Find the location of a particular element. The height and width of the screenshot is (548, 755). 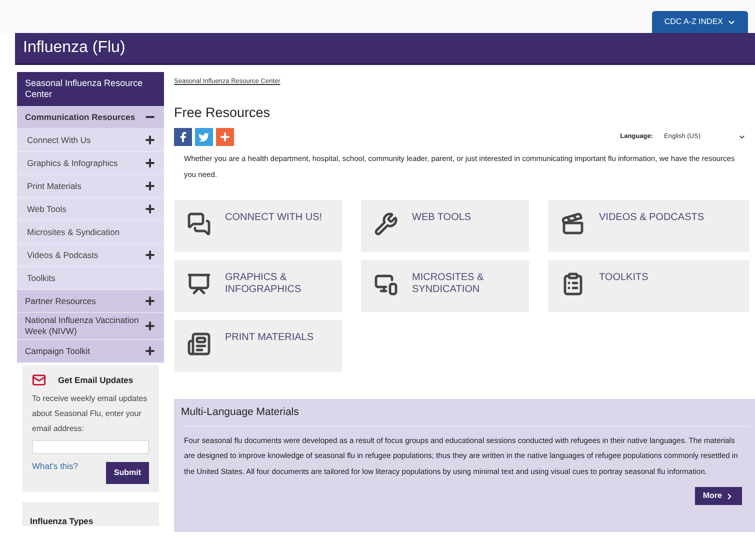

whats-this-link: What's this? is located at coordinates (55, 466).